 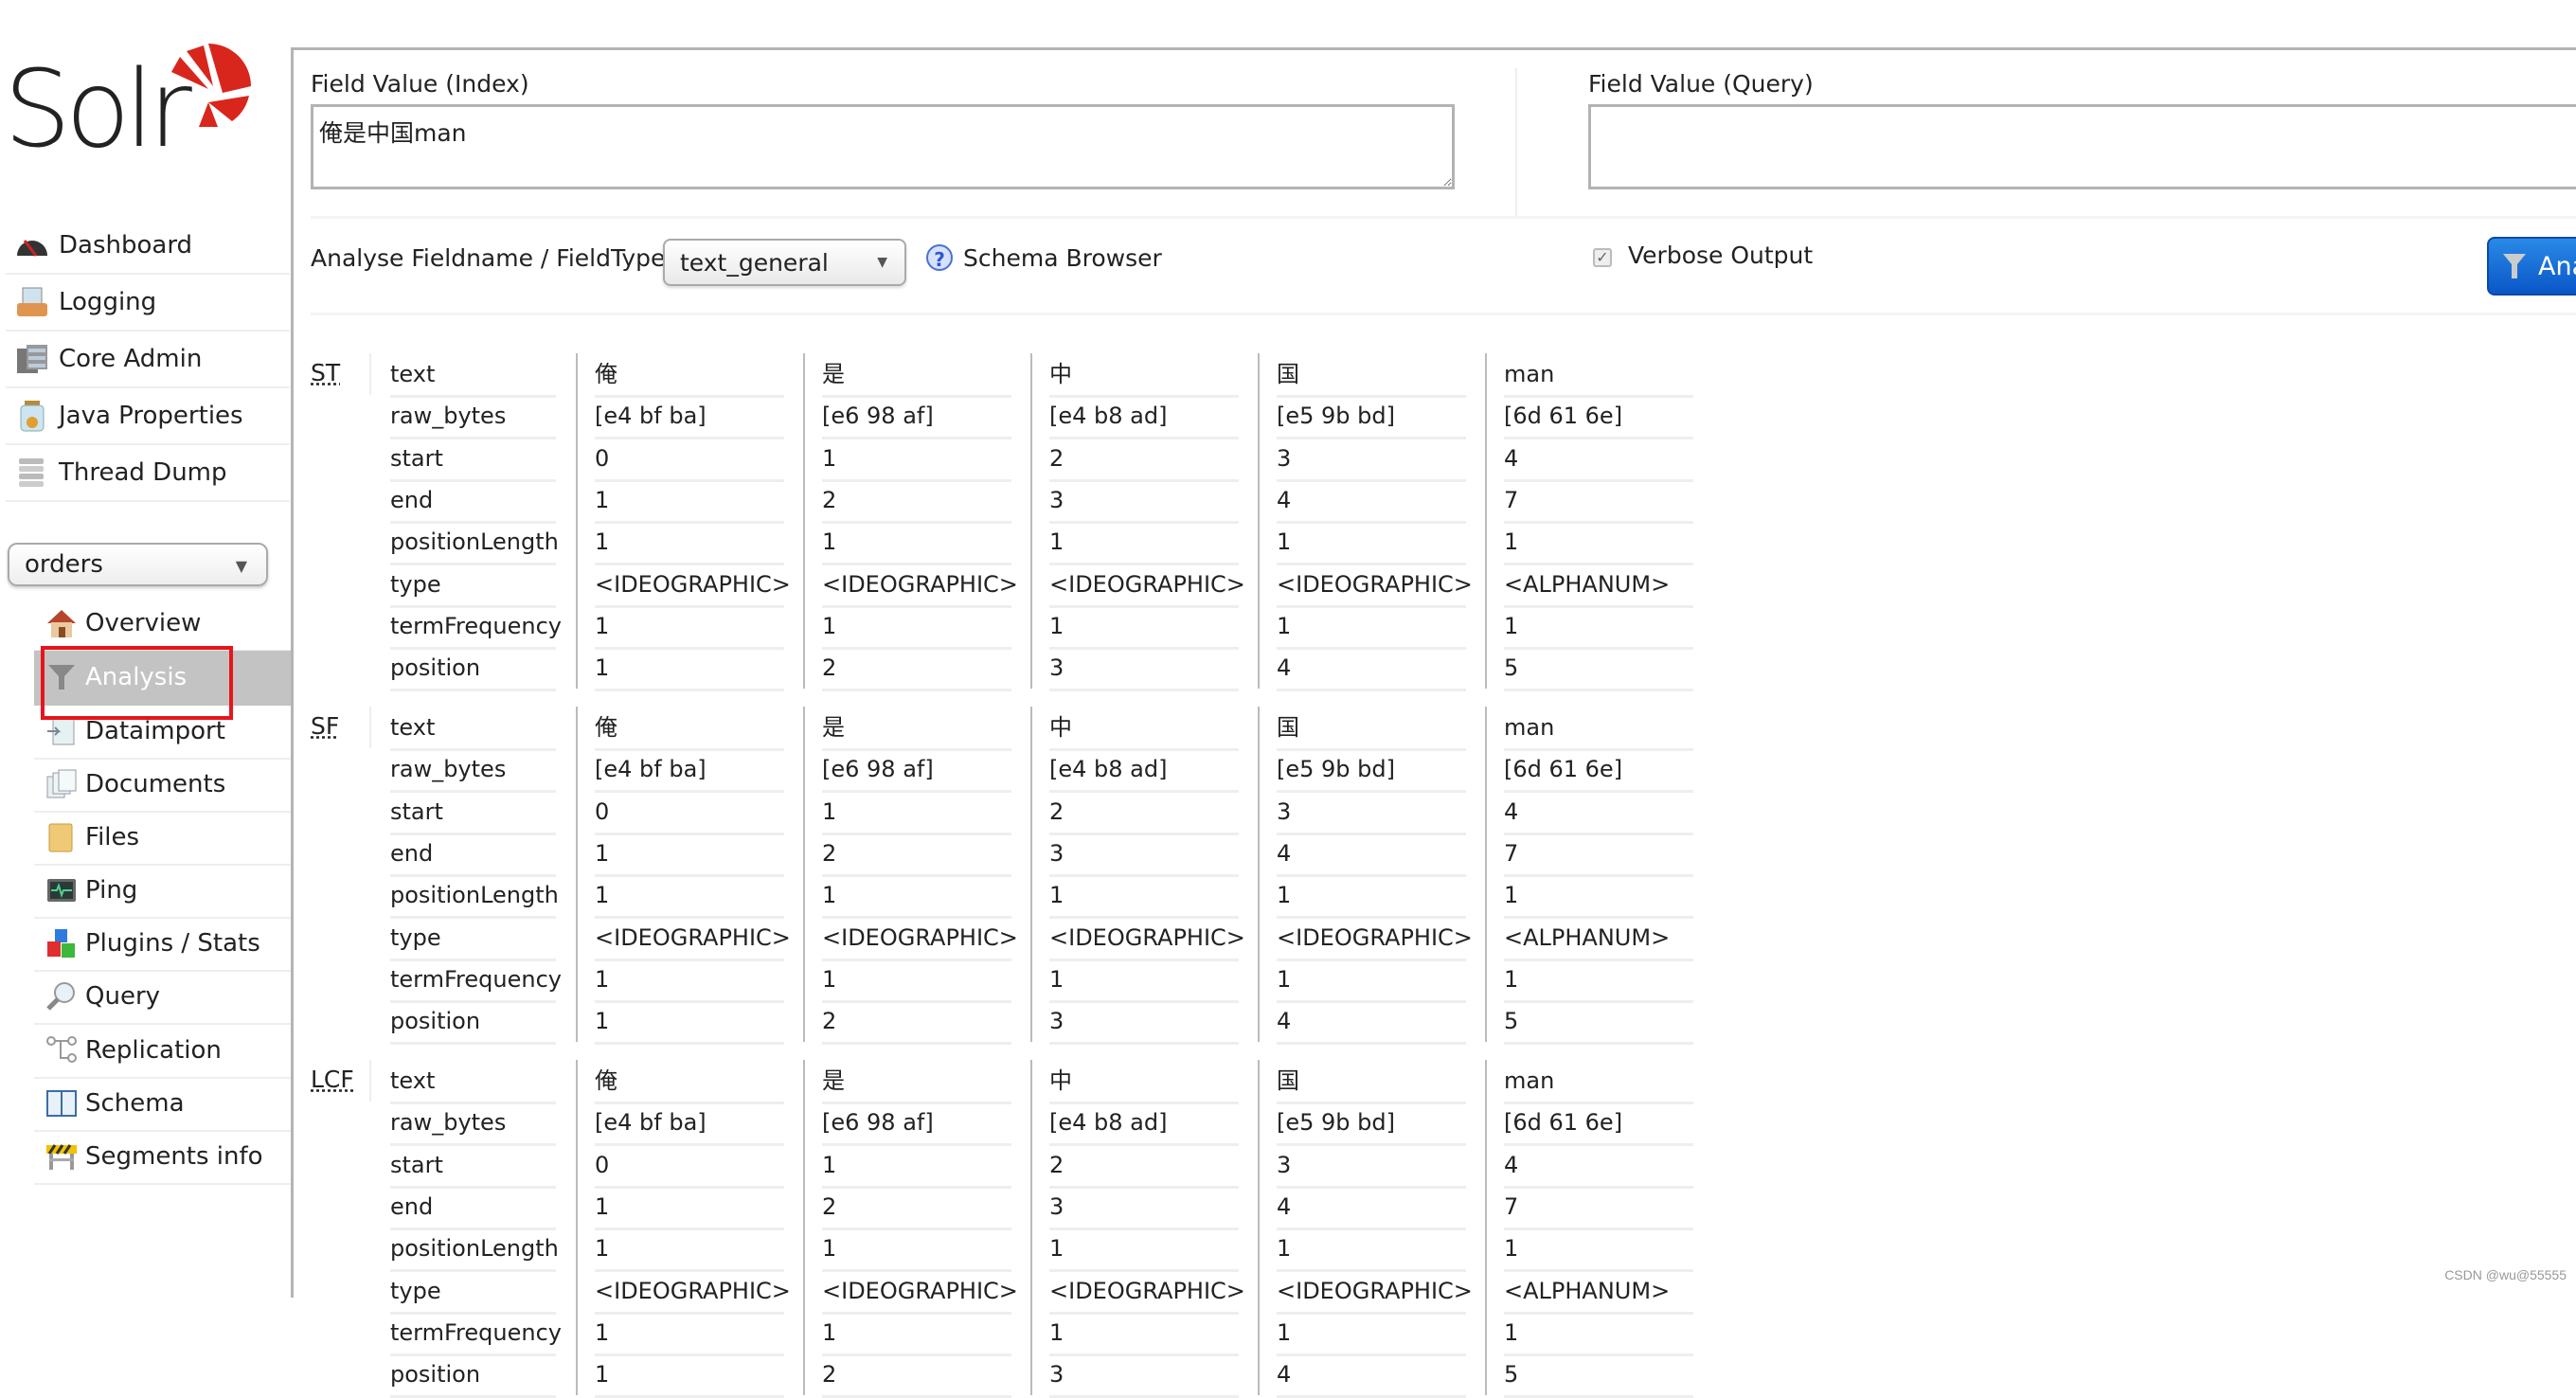 What do you see at coordinates (148, 416) in the screenshot?
I see `sidebar-item-java-properties: Java Properties` at bounding box center [148, 416].